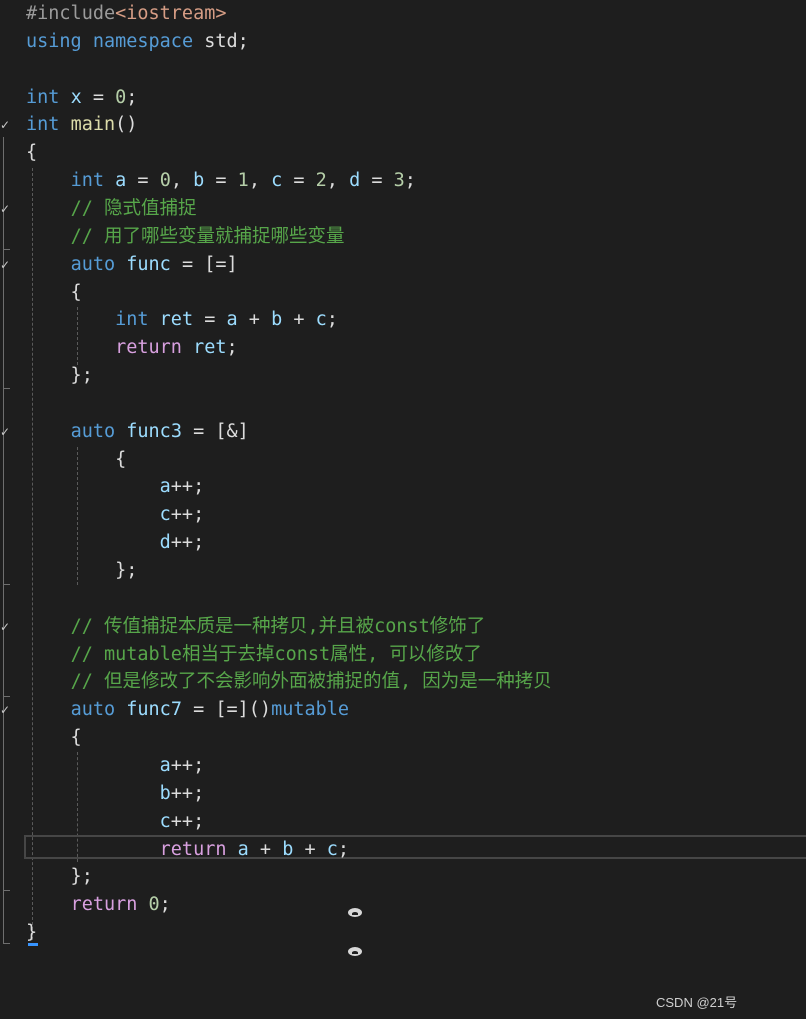 This screenshot has height=1019, width=806. I want to click on code-line: int x = 0;, so click(81, 98).